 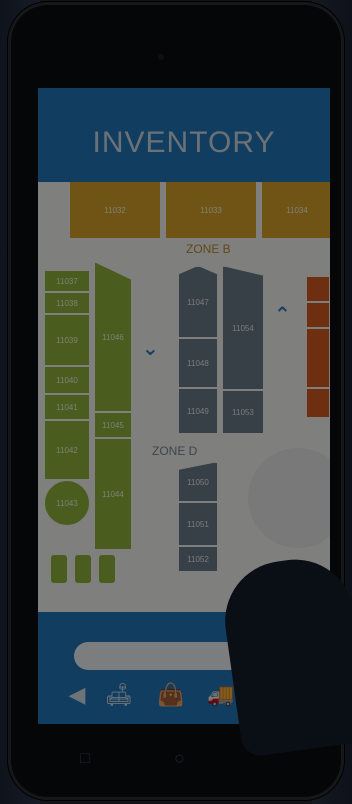 What do you see at coordinates (198, 411) in the screenshot?
I see `bay-11049: 11049` at bounding box center [198, 411].